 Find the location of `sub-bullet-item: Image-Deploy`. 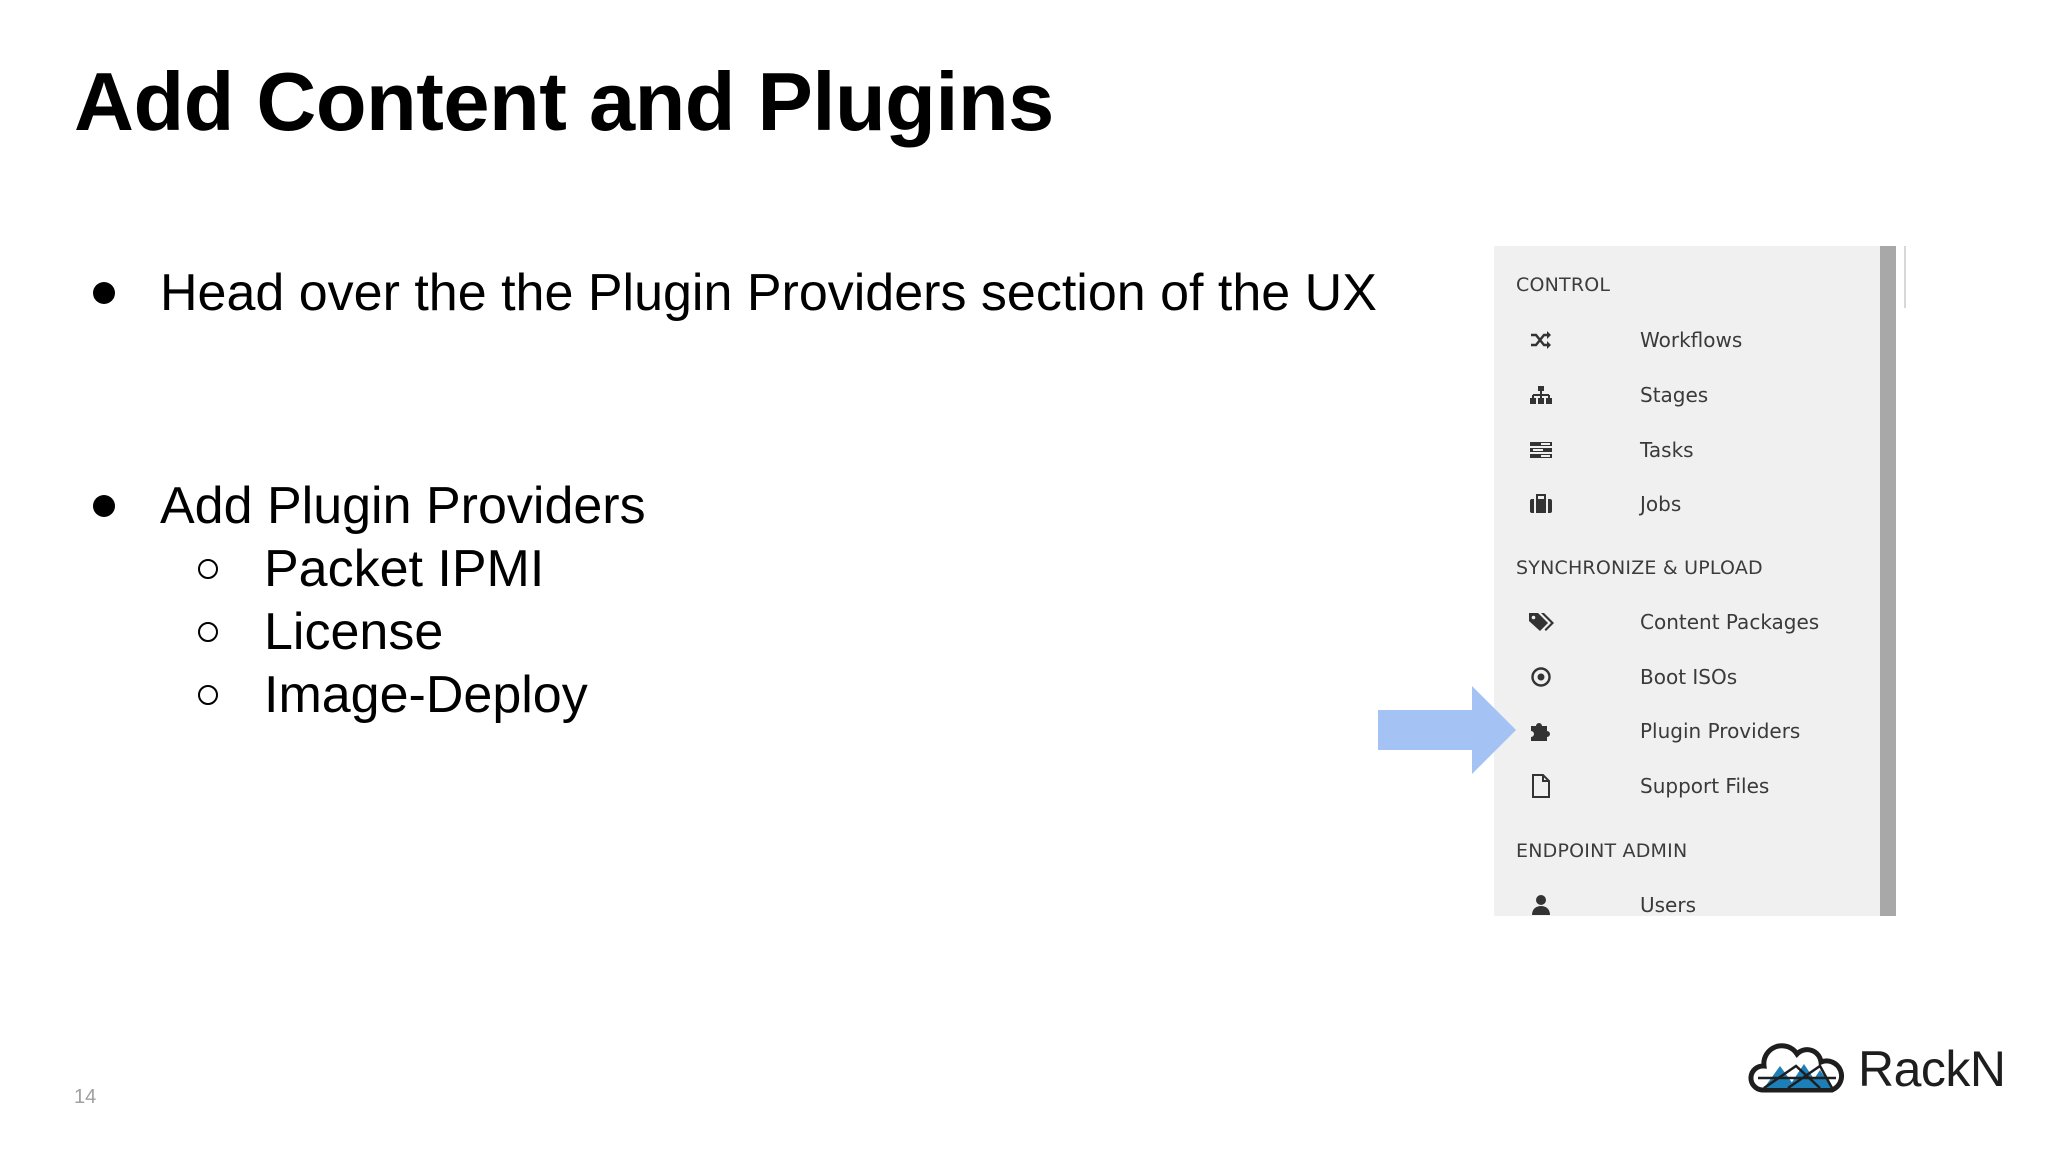

sub-bullet-item: Image-Deploy is located at coordinates (389, 695).